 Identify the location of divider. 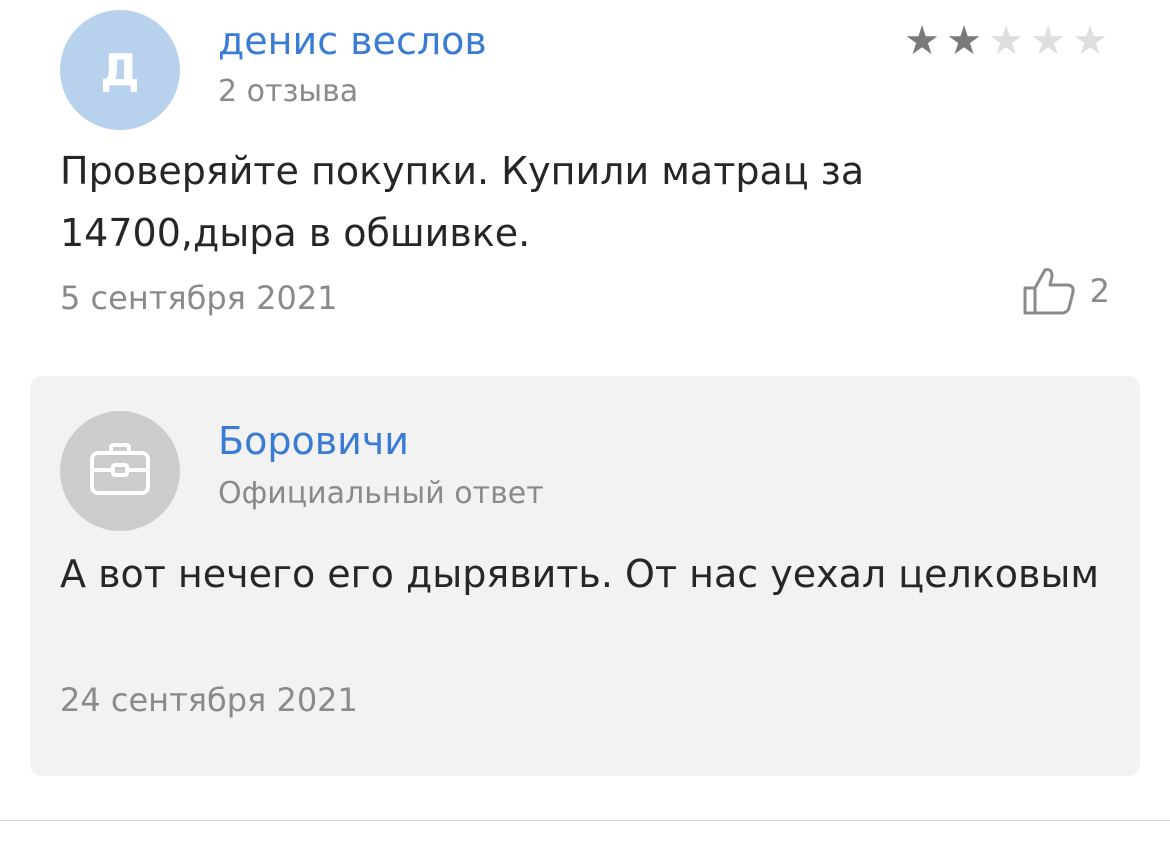
(585, 820).